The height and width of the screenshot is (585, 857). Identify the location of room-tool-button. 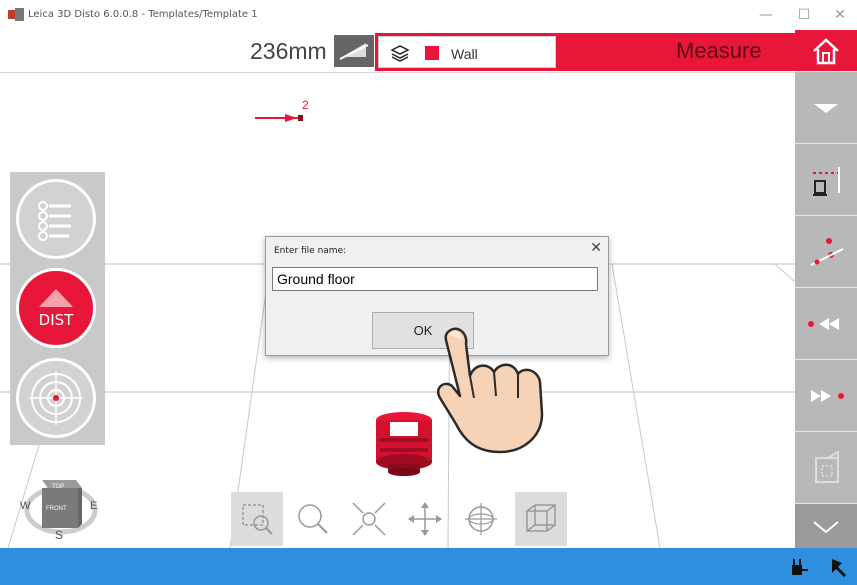
(826, 468).